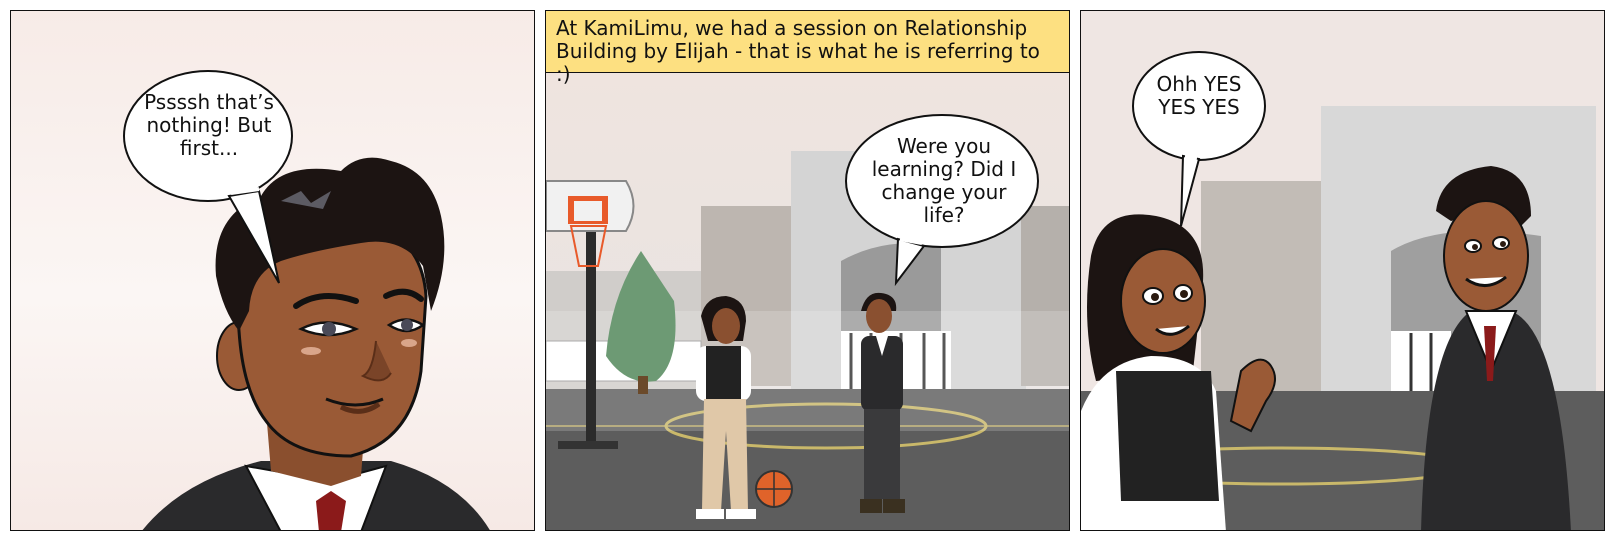  What do you see at coordinates (591, 328) in the screenshot?
I see `hoop-pole` at bounding box center [591, 328].